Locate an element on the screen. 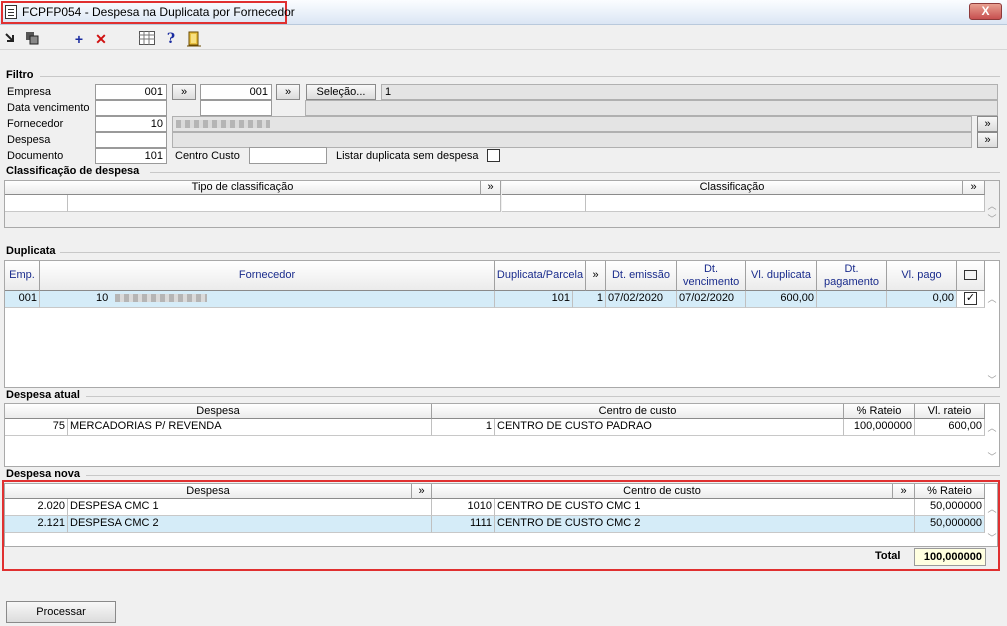  despesa-nova-desc-cell: DESPESA CMC 1 is located at coordinates (250, 507).